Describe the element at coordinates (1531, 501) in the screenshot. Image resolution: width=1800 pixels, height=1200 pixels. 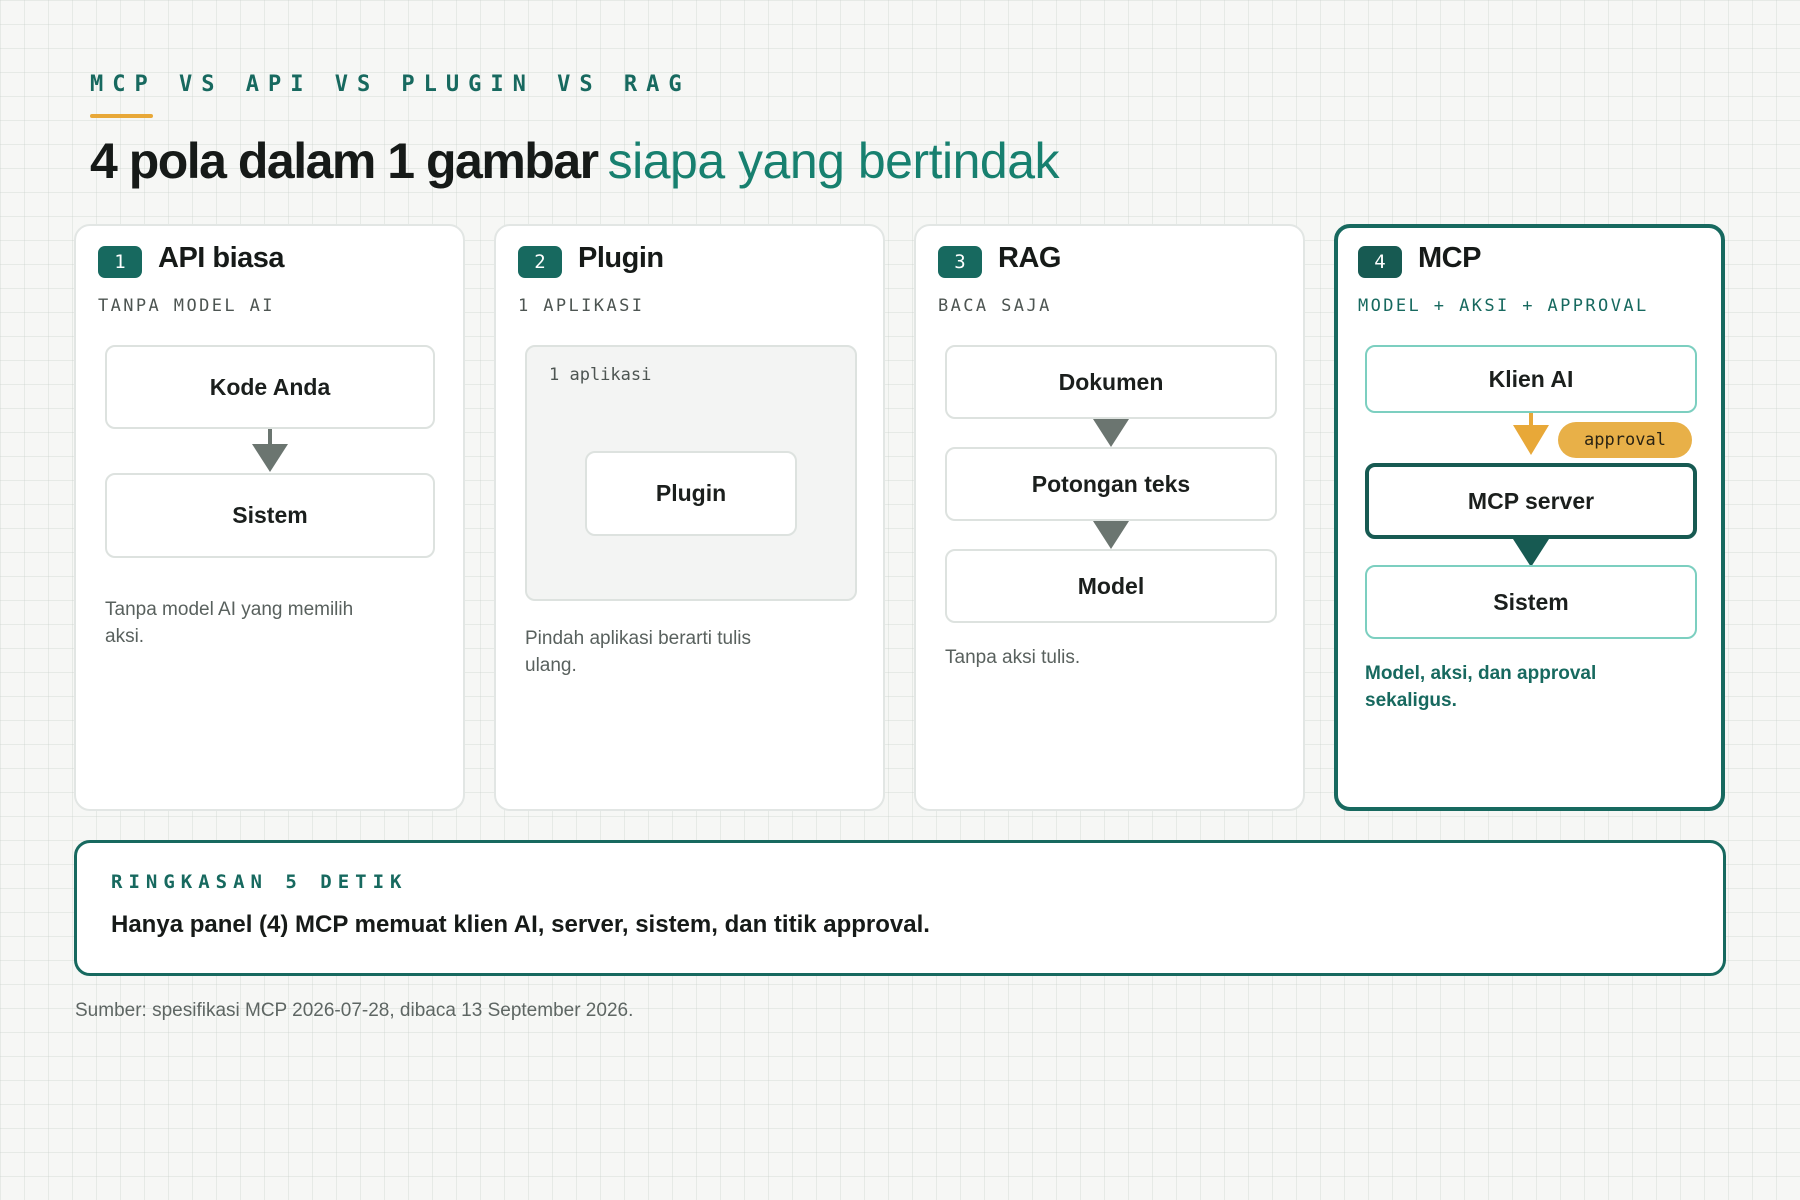
I see `box-mcp-server: MCP server` at that location.